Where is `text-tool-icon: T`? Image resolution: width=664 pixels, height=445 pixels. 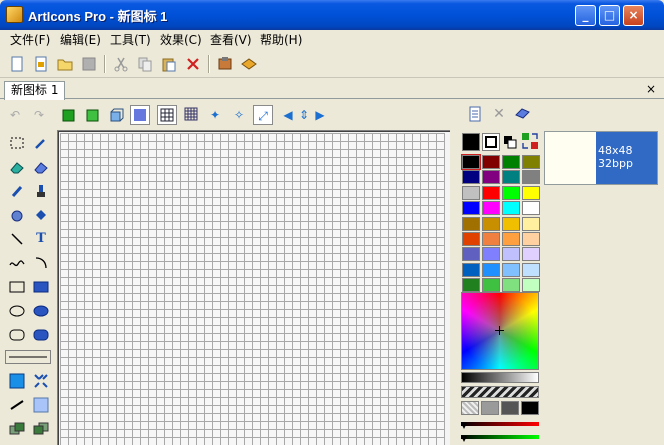
text-tool-icon: T is located at coordinates (41, 239).